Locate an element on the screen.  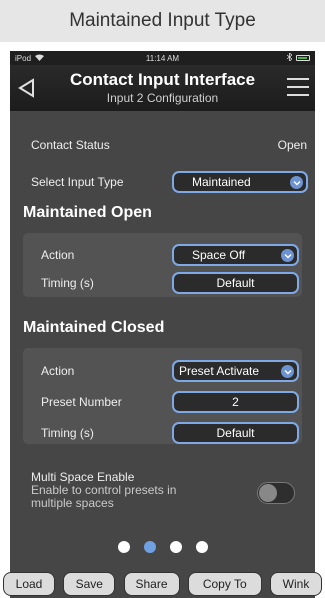
closed-timing-label: Timing (s) is located at coordinates (67, 433).